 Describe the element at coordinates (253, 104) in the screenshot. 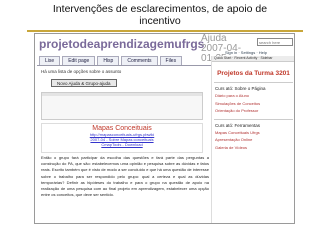

I see `sidebar-link: Simulações de Conceitos` at that location.